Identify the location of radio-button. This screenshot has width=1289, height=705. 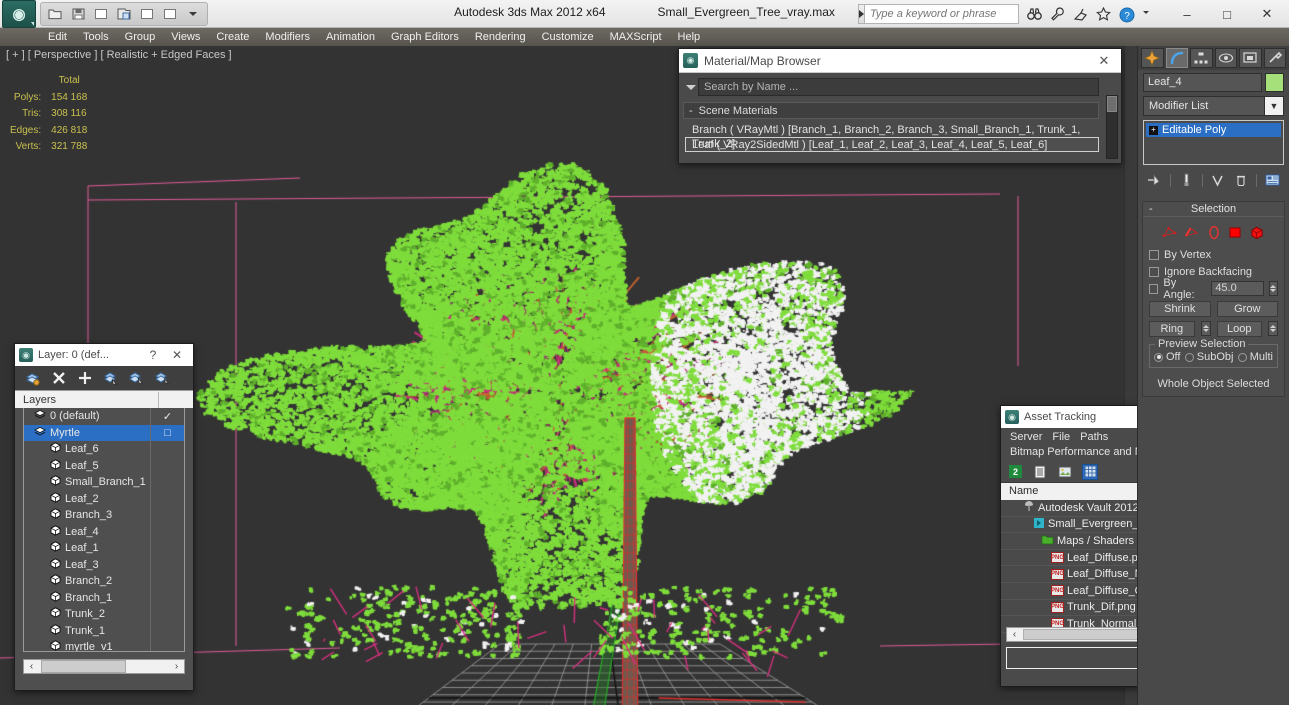
(1158, 357).